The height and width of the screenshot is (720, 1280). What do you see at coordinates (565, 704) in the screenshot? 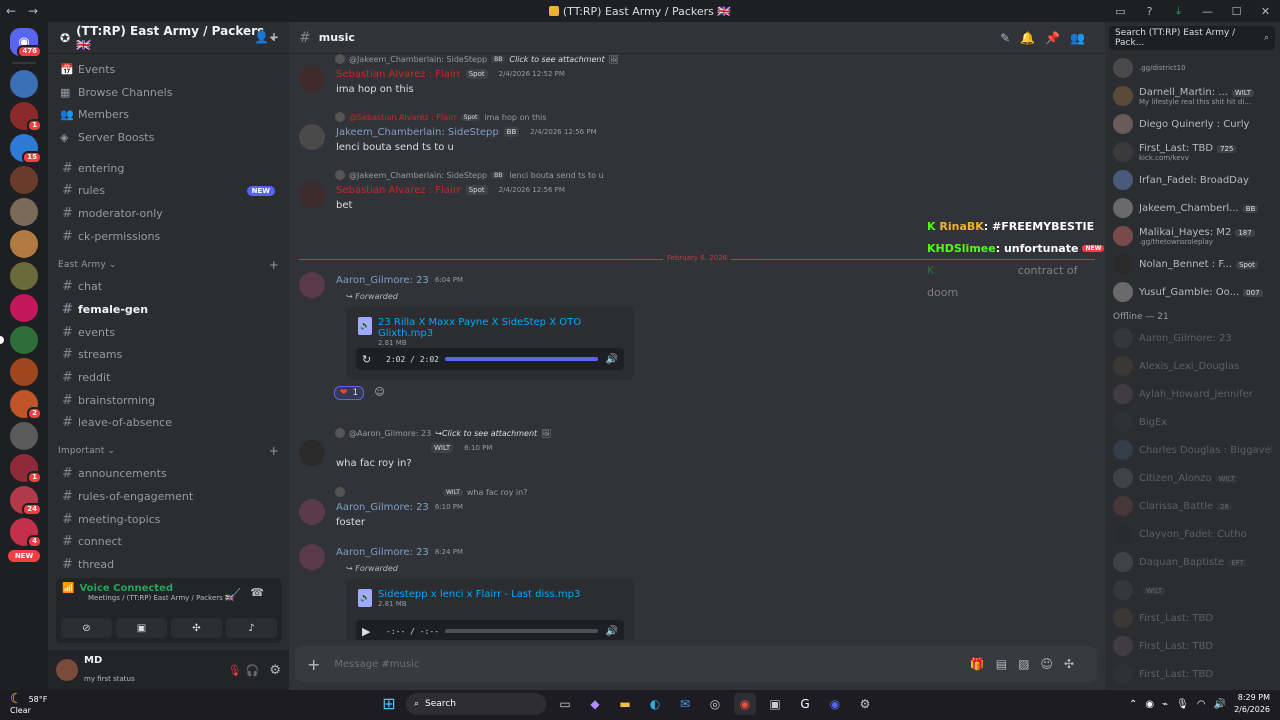
I see `task-view-icon: ▭` at bounding box center [565, 704].